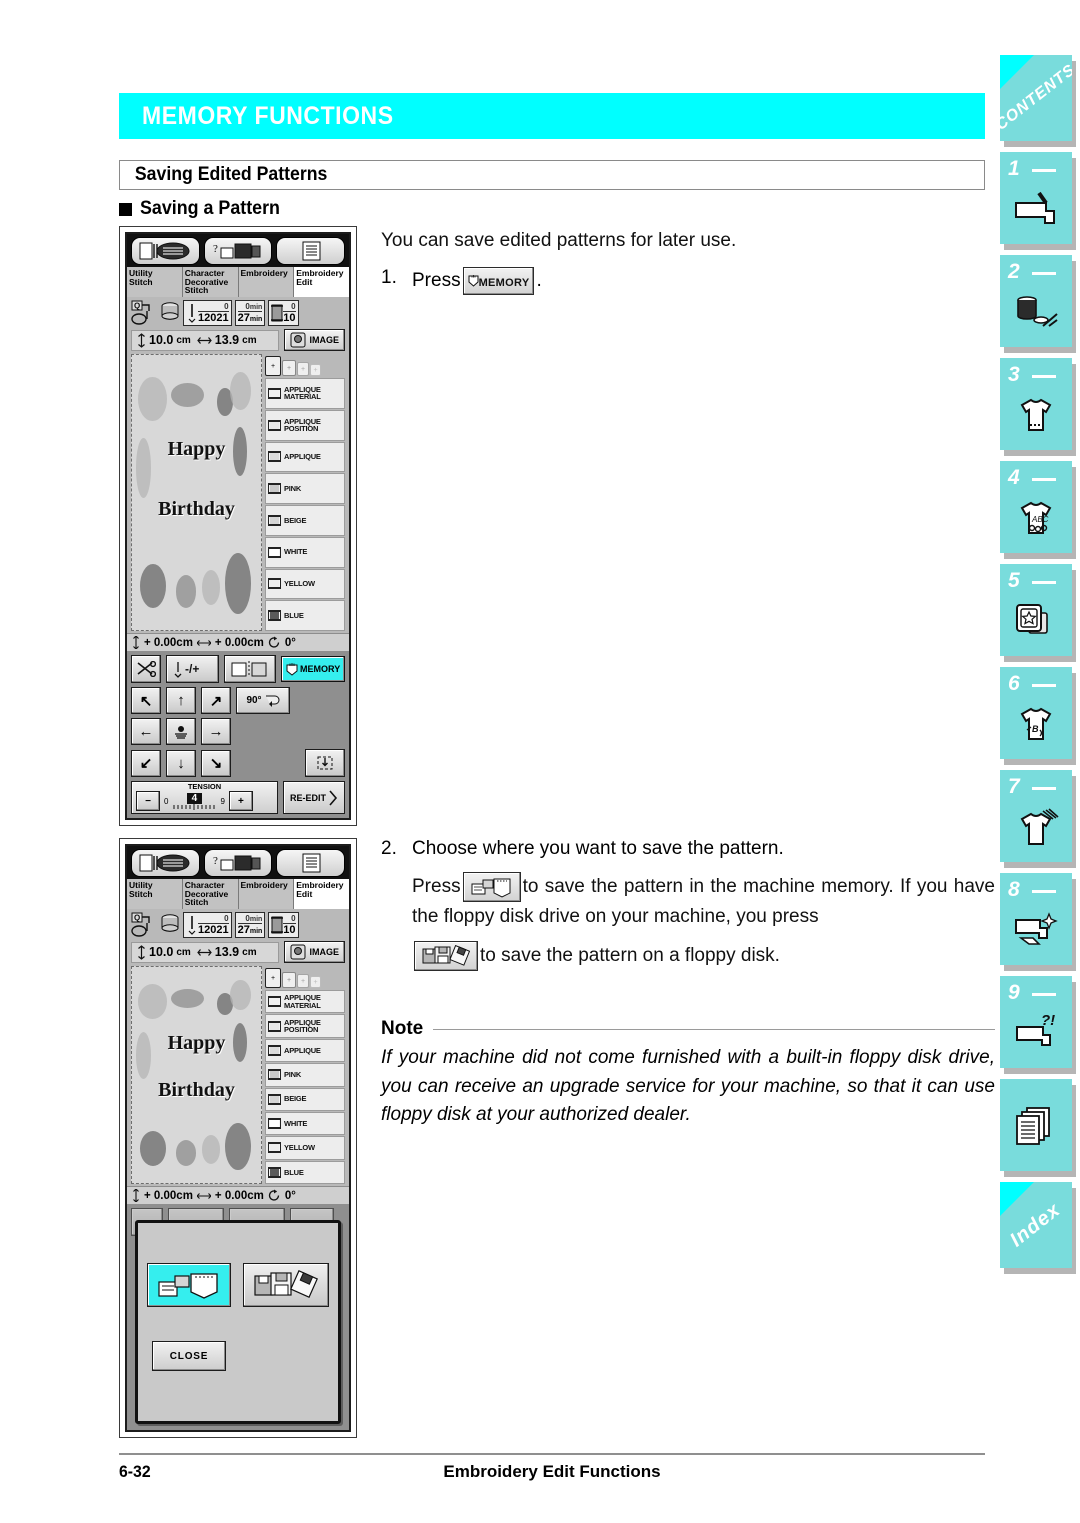  I want to click on save-to-floppy-disk-button, so click(286, 1285).